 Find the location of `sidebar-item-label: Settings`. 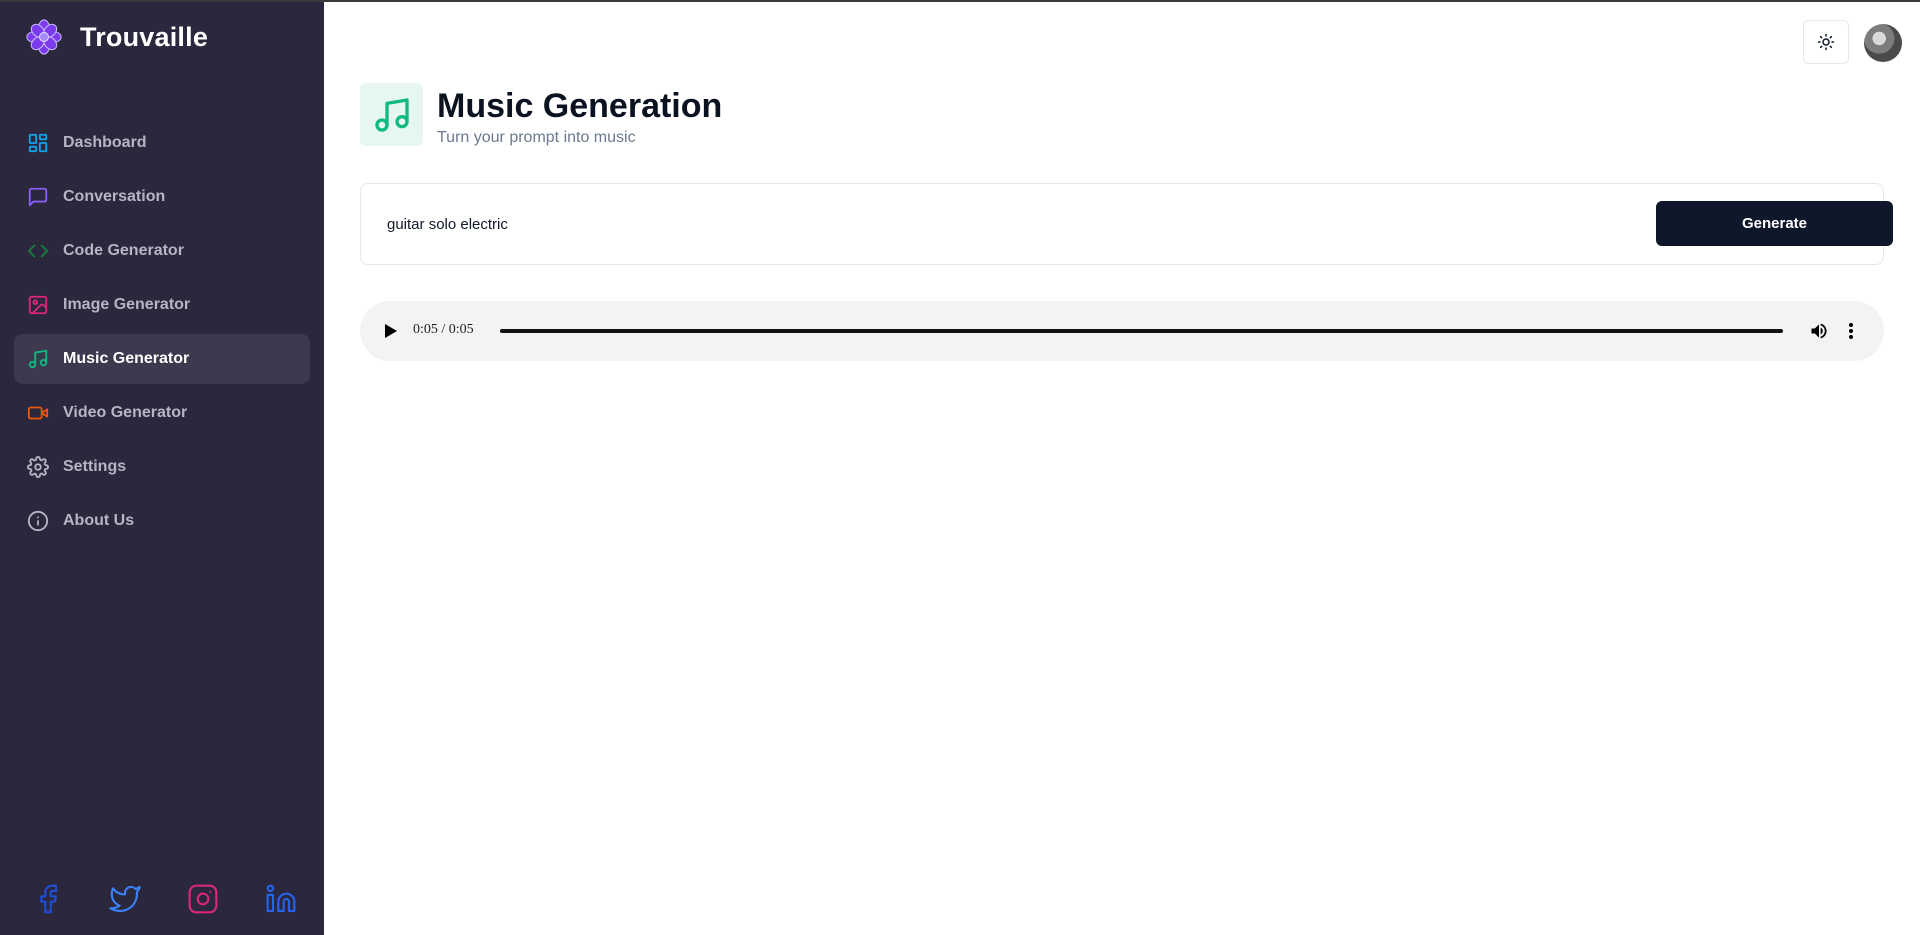

sidebar-item-label: Settings is located at coordinates (95, 466).